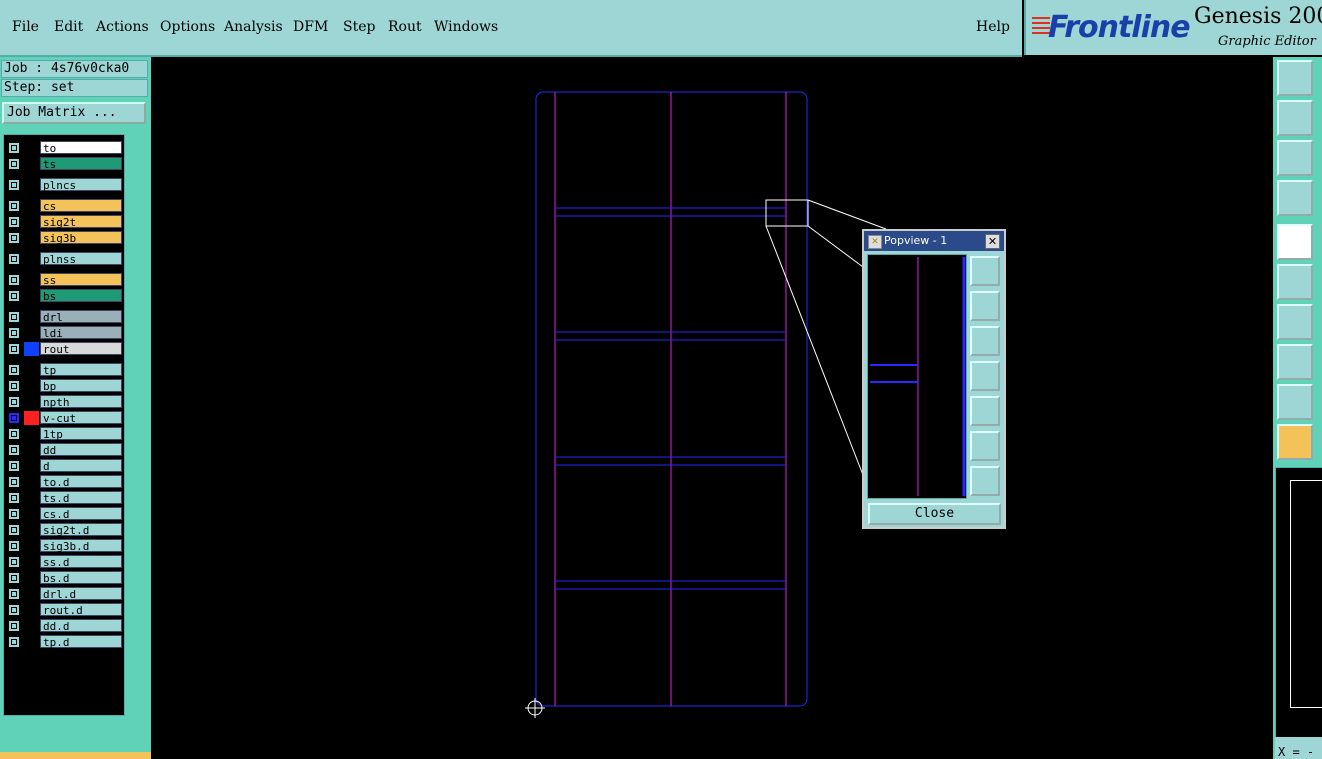 The image size is (1322, 759). Describe the element at coordinates (122, 27) in the screenshot. I see `menu-actions: Actions` at that location.